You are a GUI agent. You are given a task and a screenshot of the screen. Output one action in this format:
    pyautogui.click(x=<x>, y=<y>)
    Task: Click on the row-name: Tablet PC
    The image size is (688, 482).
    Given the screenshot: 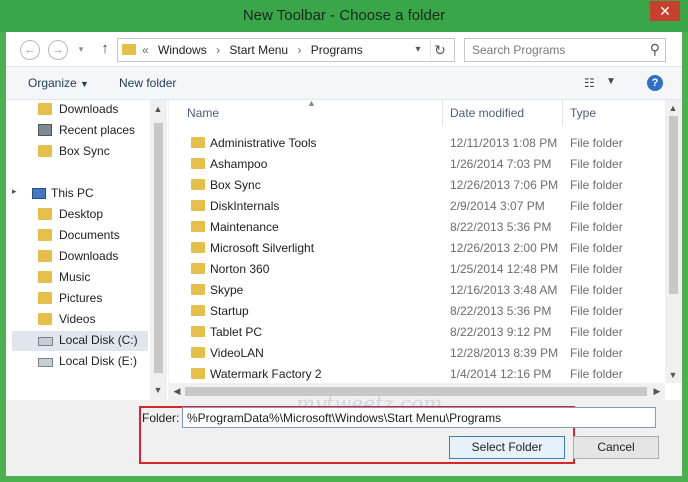 What is the action you would take?
    pyautogui.click(x=236, y=332)
    